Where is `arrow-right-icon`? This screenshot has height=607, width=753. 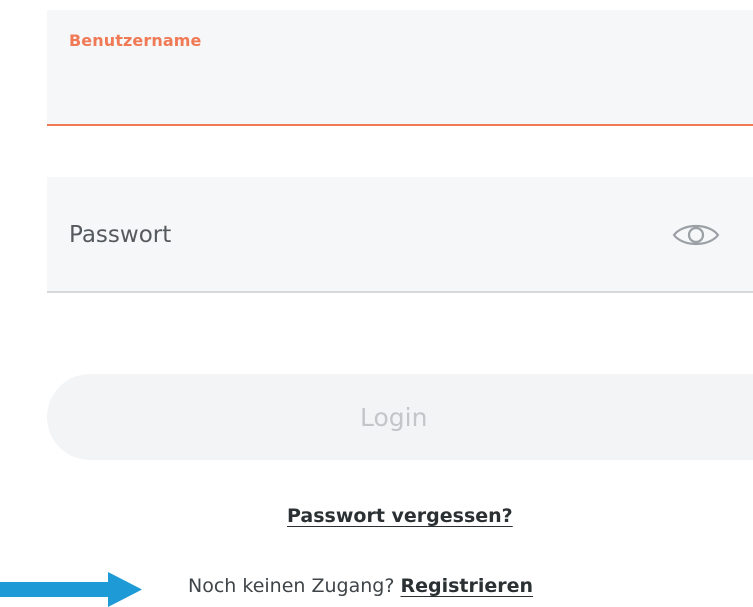
arrow-right-icon is located at coordinates (71, 589).